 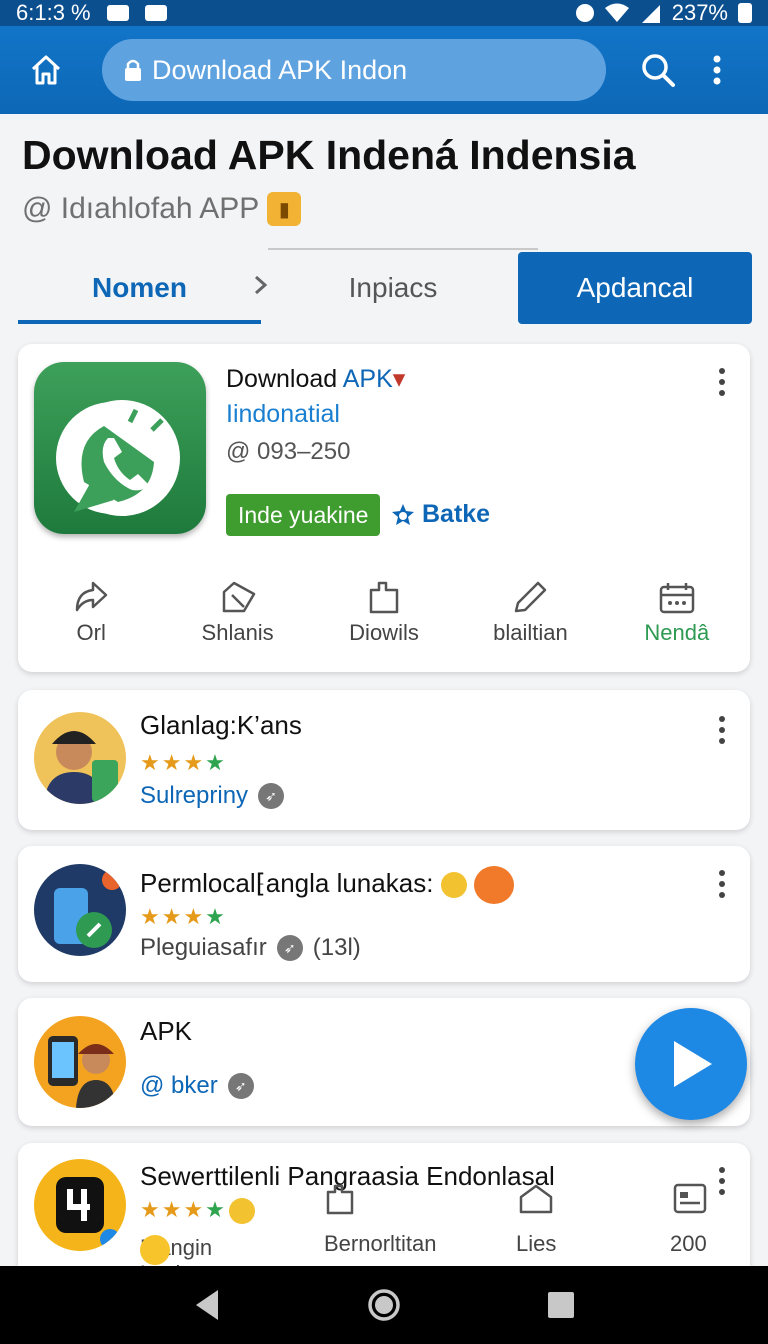 I want to click on action-shlanis: Shlanis, so click(x=237, y=618).